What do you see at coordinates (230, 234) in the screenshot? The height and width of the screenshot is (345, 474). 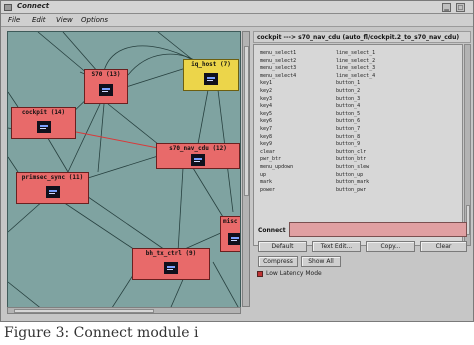 I see `node-misc: misc` at bounding box center [230, 234].